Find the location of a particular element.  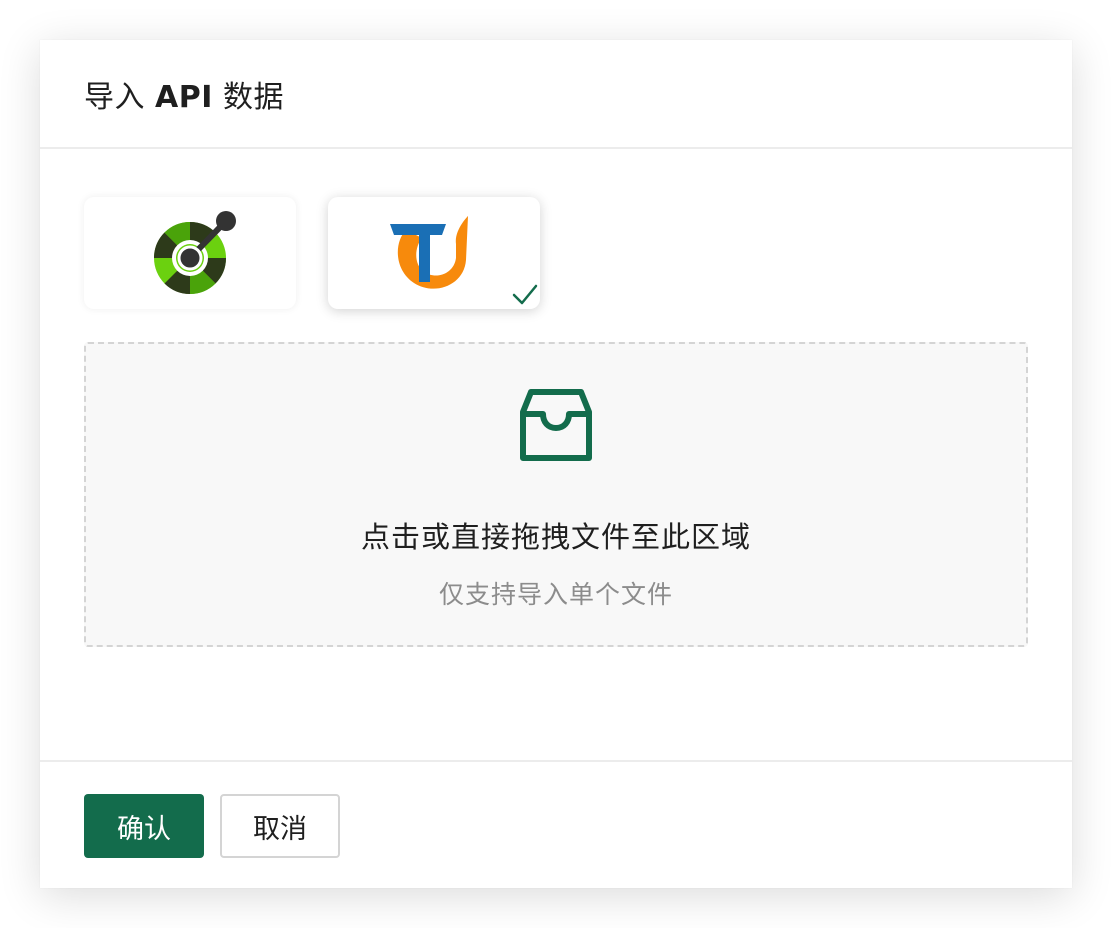

source-card-torna is located at coordinates (434, 253).